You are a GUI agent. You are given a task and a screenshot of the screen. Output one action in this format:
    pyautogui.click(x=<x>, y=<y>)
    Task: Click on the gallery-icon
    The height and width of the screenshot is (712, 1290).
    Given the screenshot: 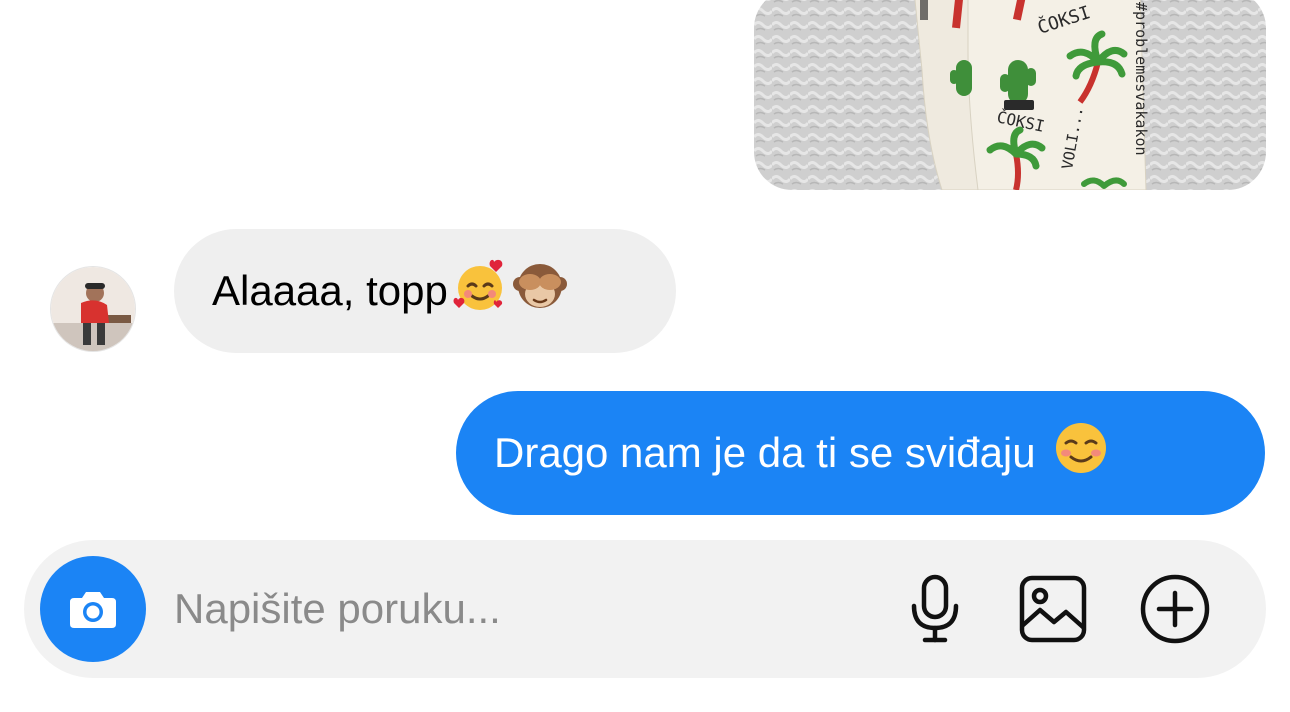 What is the action you would take?
    pyautogui.click(x=1053, y=609)
    